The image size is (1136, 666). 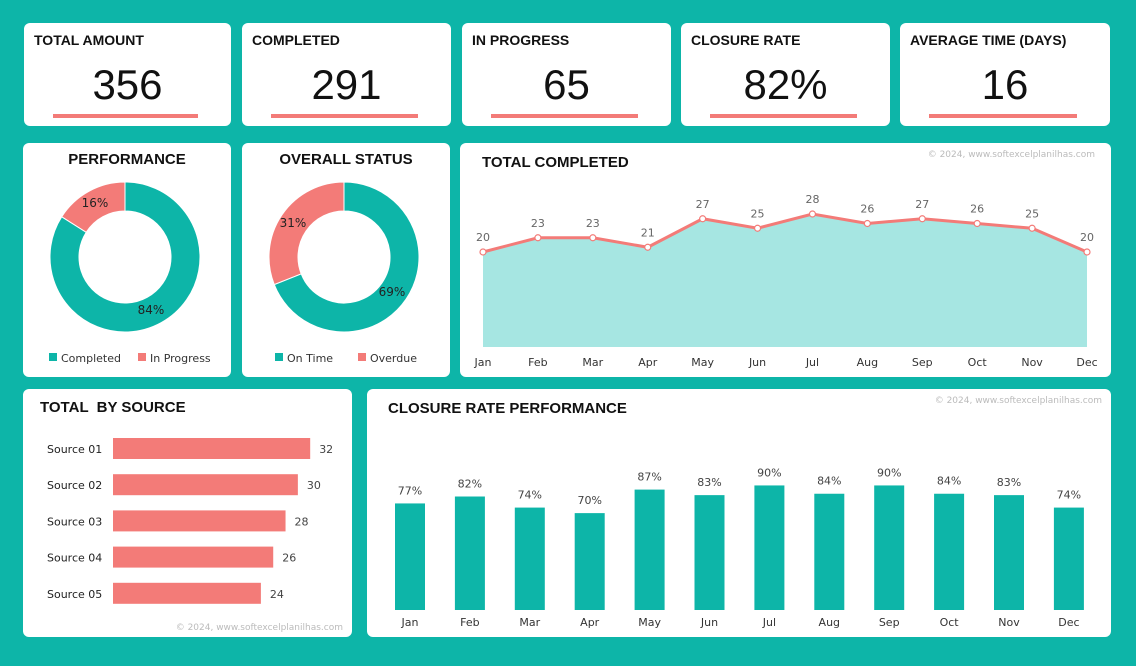 What do you see at coordinates (410, 490) in the screenshot?
I see `data-label: 77%` at bounding box center [410, 490].